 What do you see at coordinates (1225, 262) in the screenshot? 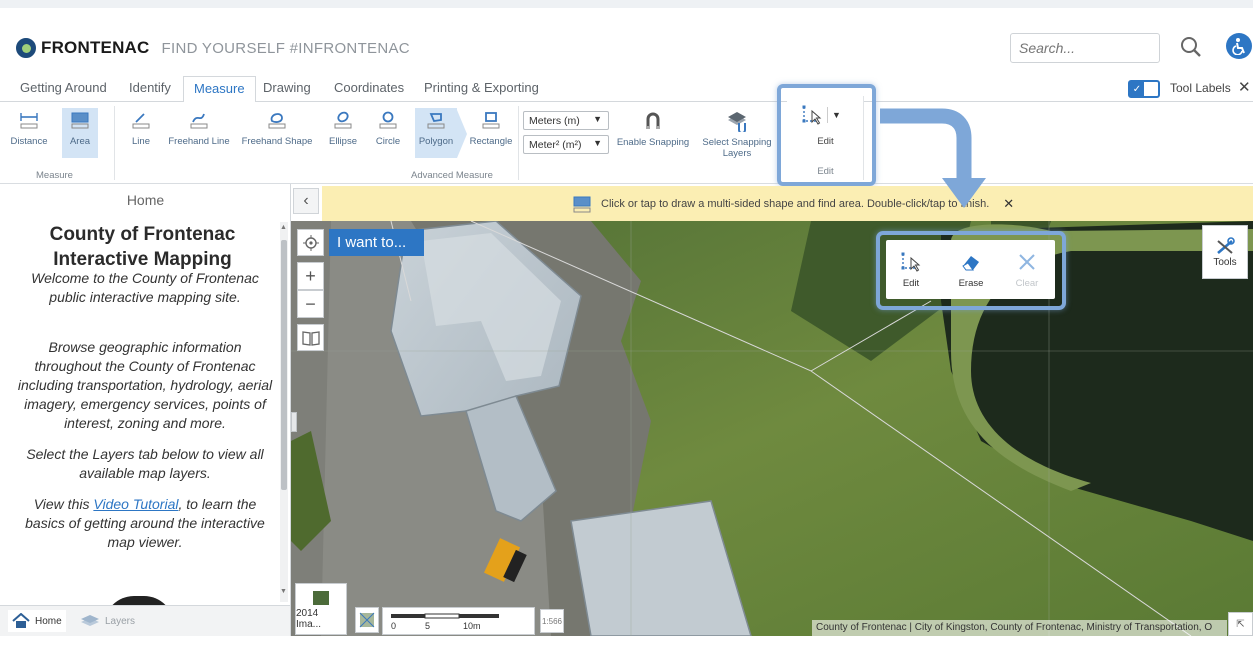
I see `tools-label: Tools` at bounding box center [1225, 262].